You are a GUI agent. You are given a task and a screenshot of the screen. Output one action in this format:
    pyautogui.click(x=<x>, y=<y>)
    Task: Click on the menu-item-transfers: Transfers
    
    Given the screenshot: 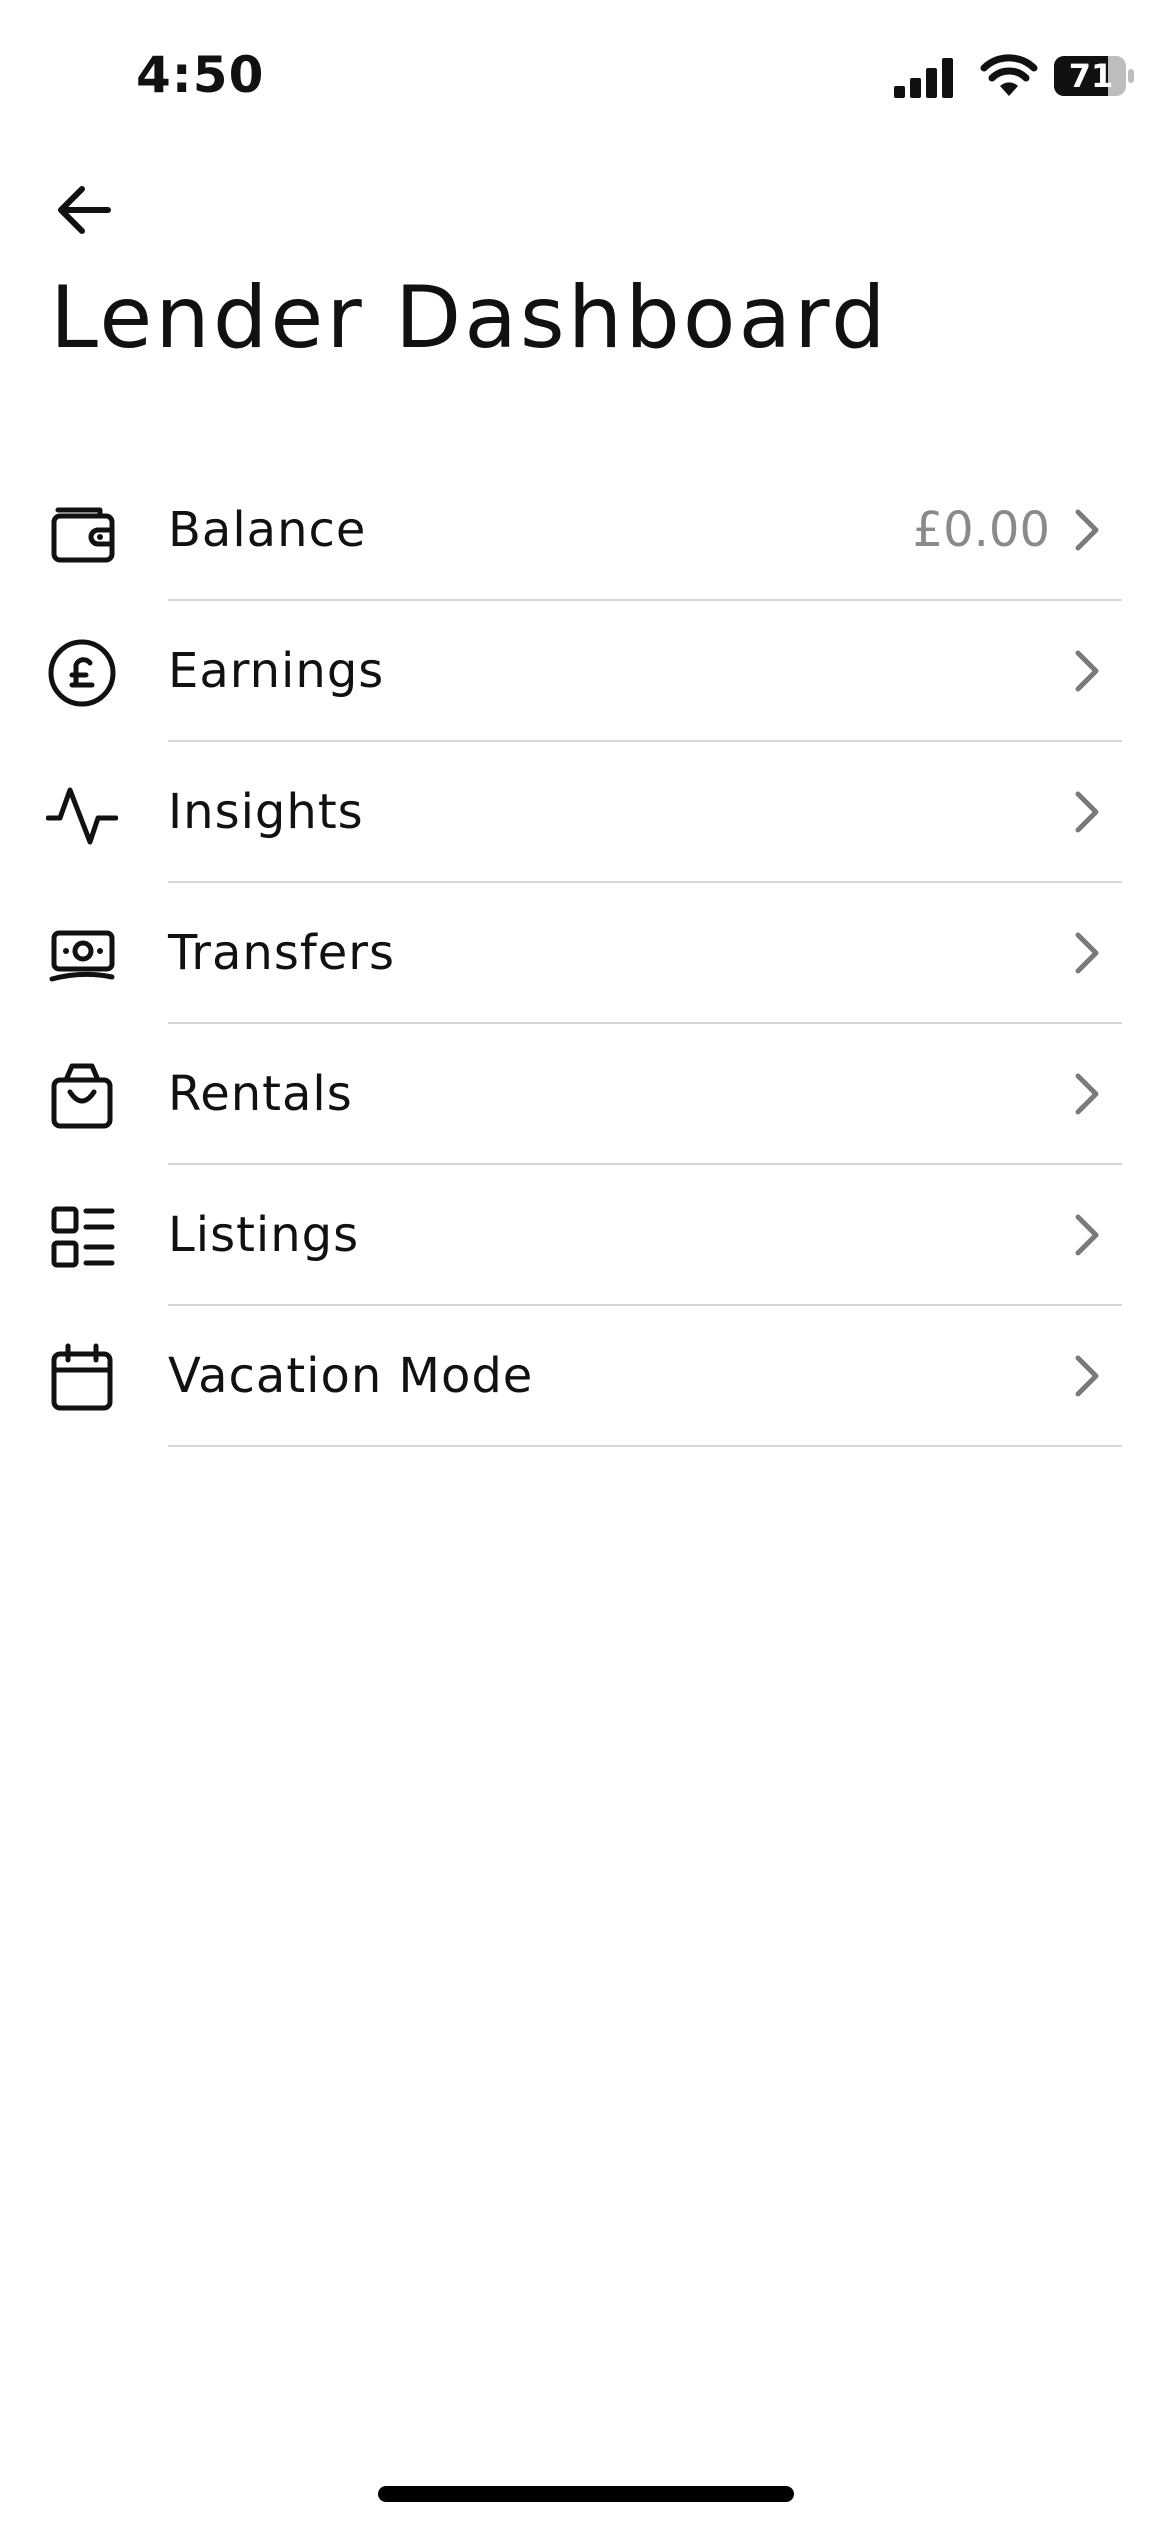 What is the action you would take?
    pyautogui.click(x=585, y=953)
    